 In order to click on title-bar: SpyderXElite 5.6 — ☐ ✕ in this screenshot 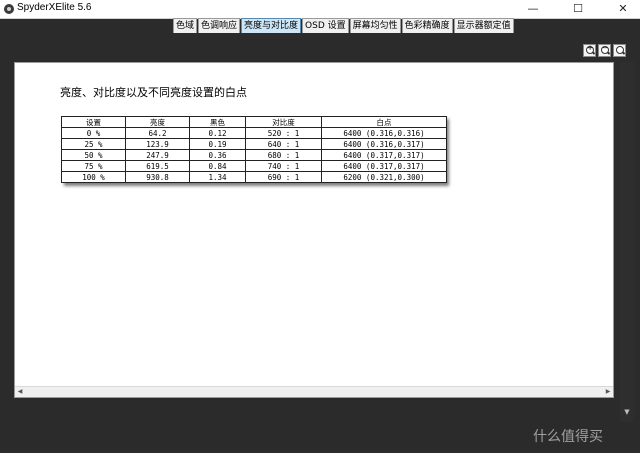, I will do `click(320, 9)`.